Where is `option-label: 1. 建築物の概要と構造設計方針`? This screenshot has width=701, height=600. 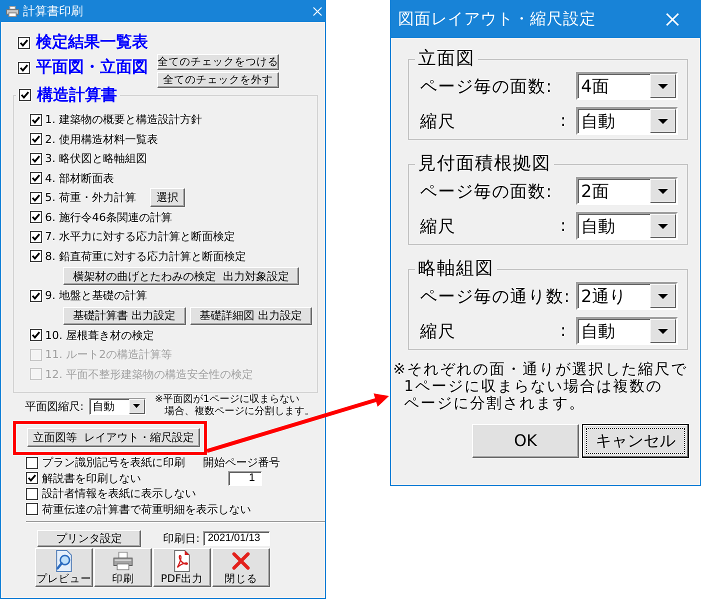 option-label: 1. 建築物の概要と構造設計方針 is located at coordinates (123, 120).